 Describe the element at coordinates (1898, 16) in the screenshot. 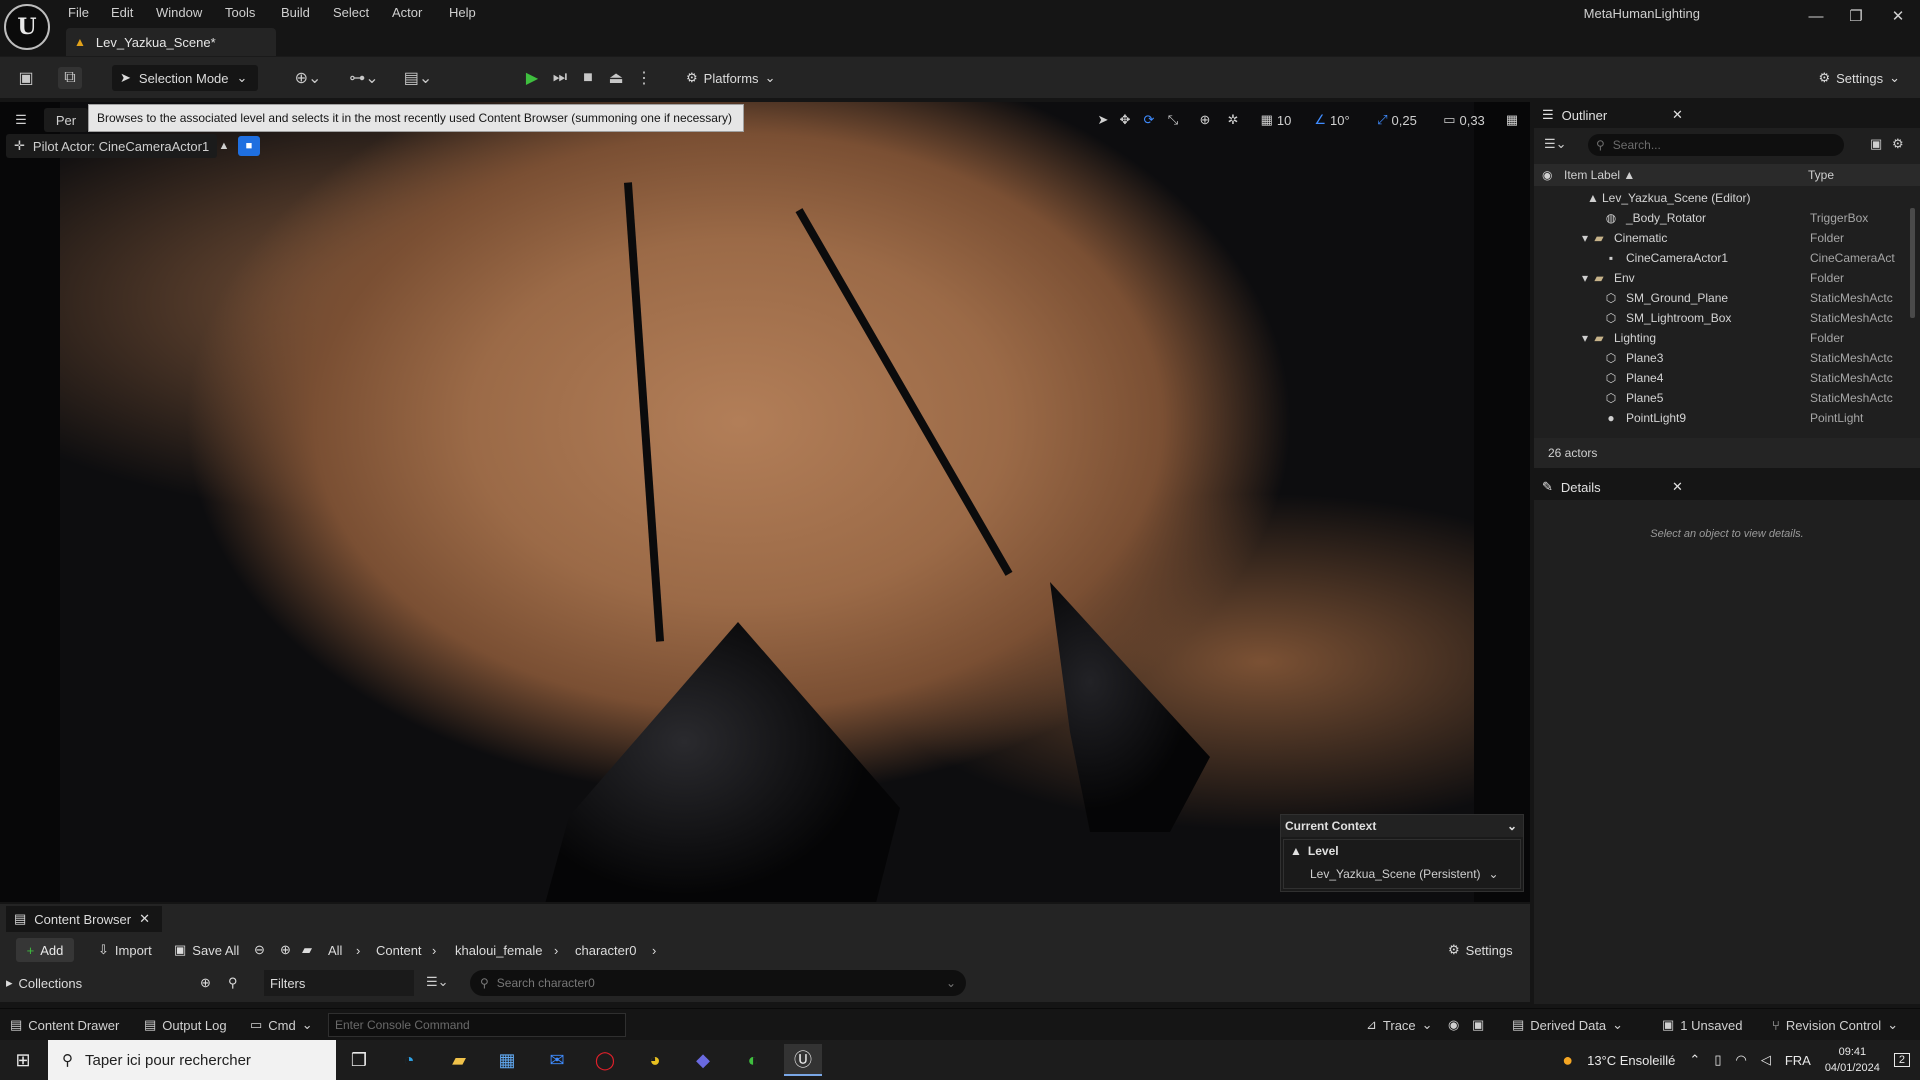

I see `close-button: ✕` at that location.